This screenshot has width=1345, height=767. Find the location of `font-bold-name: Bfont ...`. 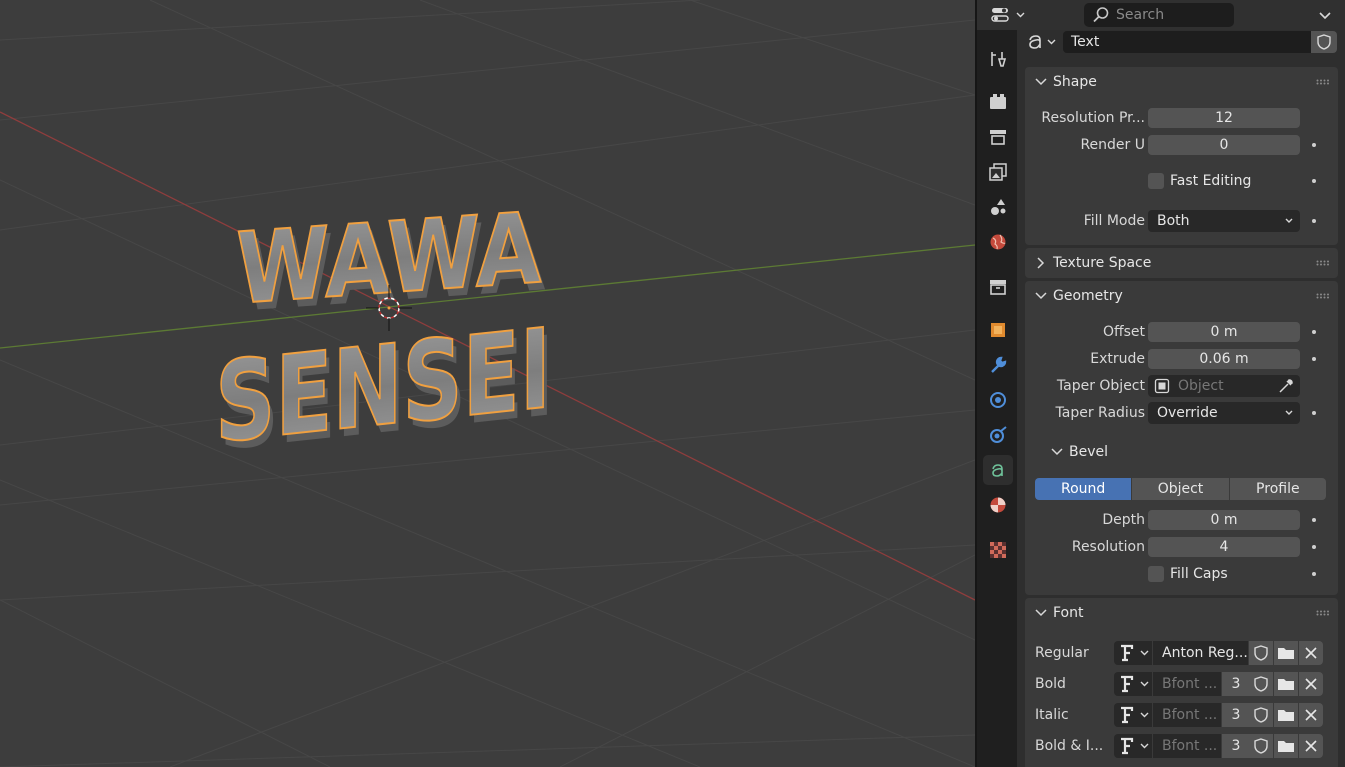

font-bold-name: Bfont ... is located at coordinates (1187, 684).